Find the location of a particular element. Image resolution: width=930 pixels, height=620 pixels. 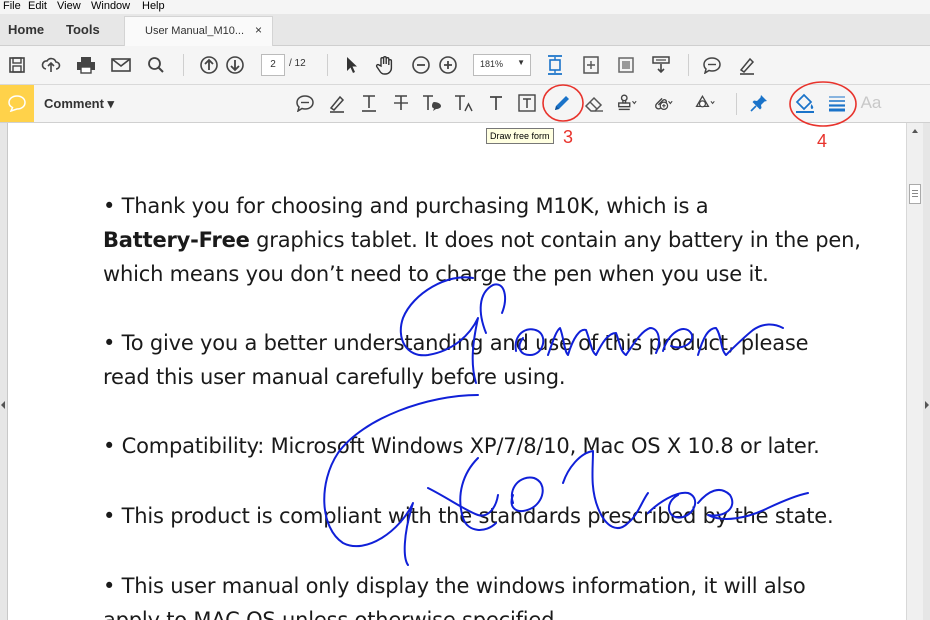

line-width-icon is located at coordinates (837, 103).